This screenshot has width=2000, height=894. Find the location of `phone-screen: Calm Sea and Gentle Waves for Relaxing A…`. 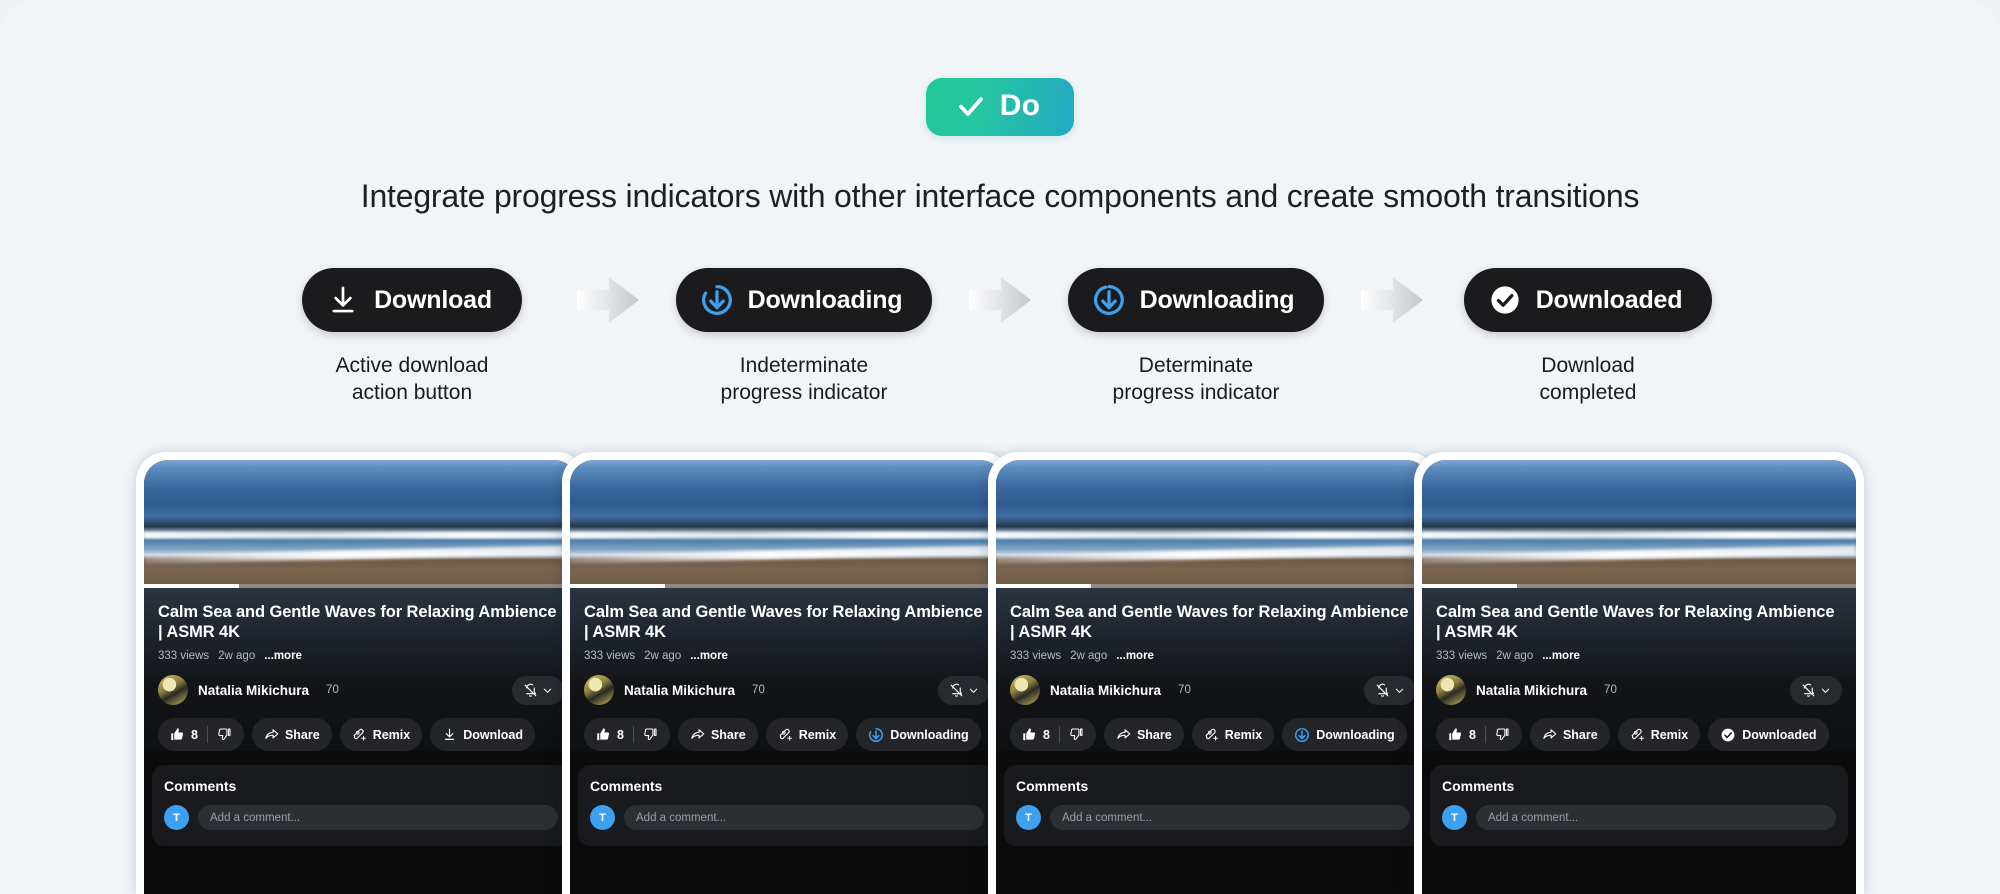

phone-screen: Calm Sea and Gentle Waves for Relaxing A… is located at coordinates (361, 677).